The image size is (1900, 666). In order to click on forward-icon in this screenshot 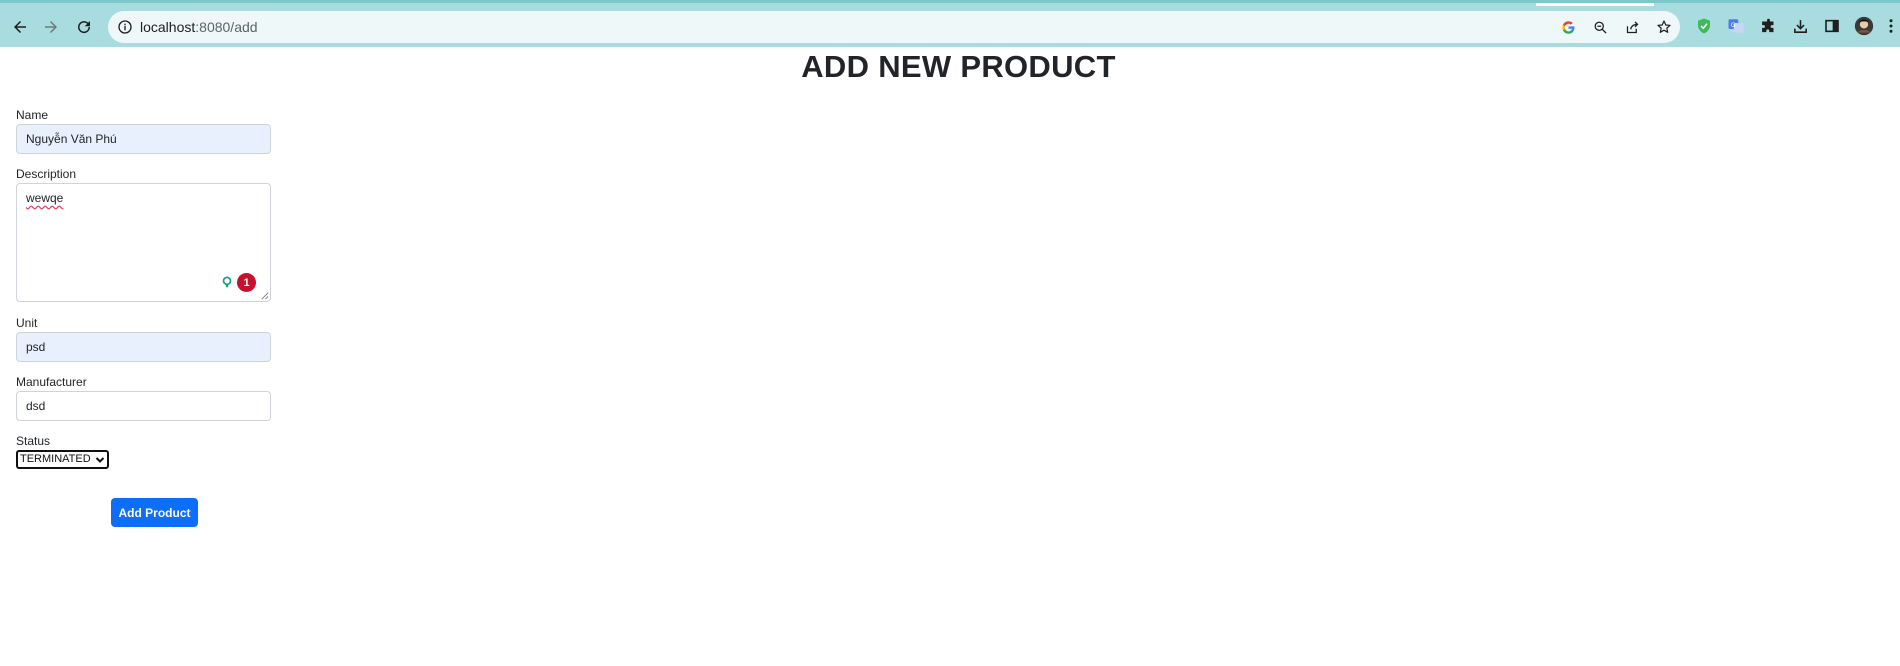, I will do `click(51, 27)`.